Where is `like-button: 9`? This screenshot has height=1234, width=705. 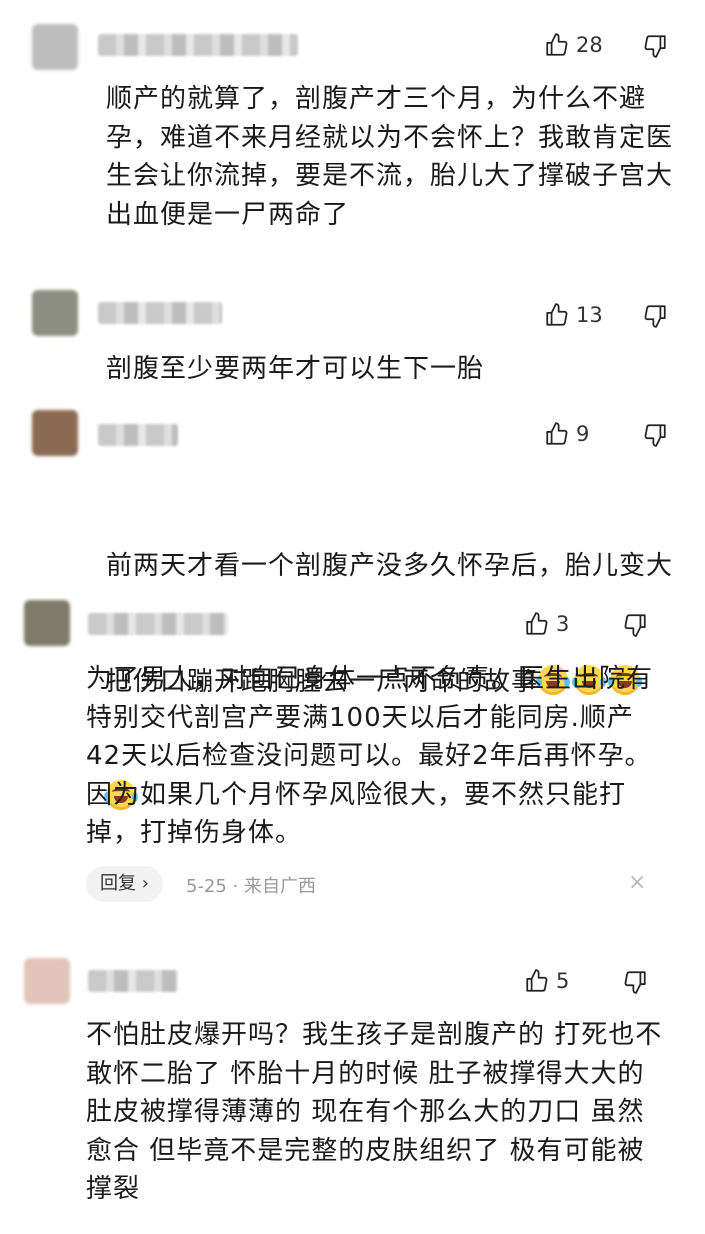
like-button: 9 is located at coordinates (566, 434).